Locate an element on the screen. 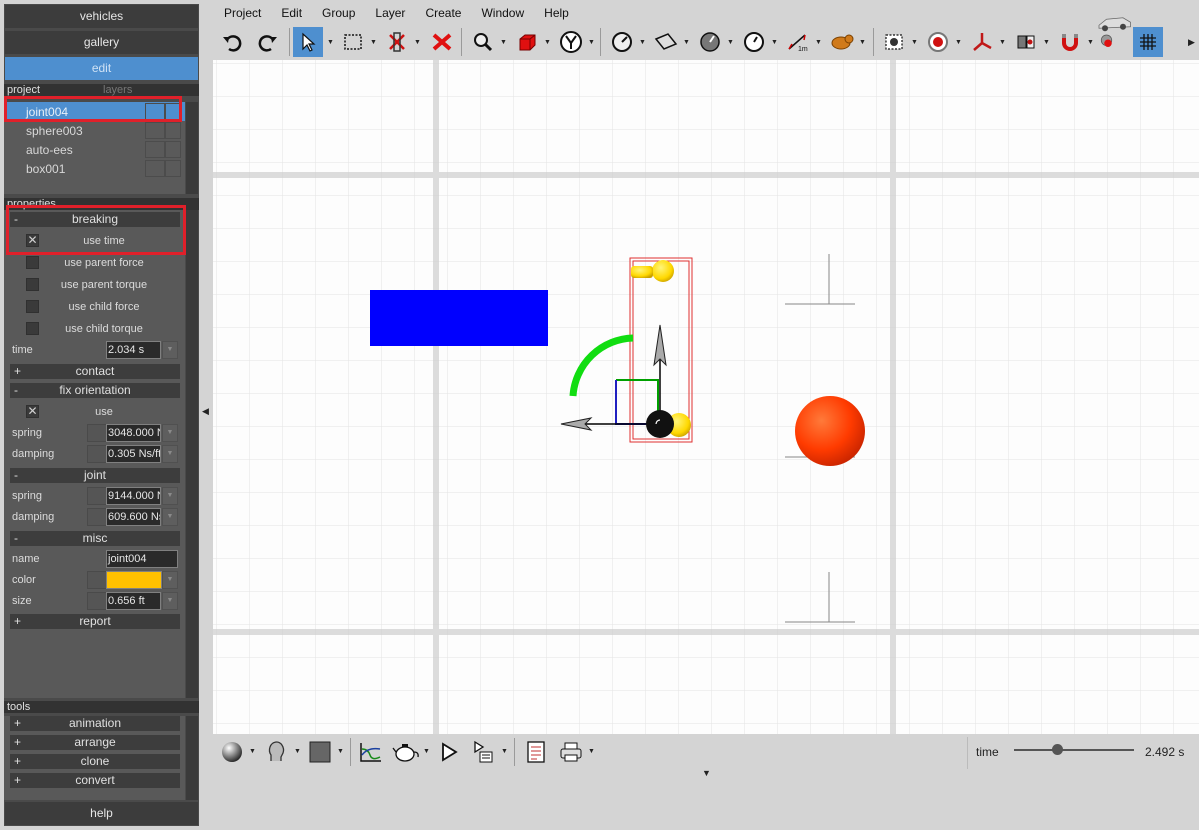  report-icon is located at coordinates (536, 752).